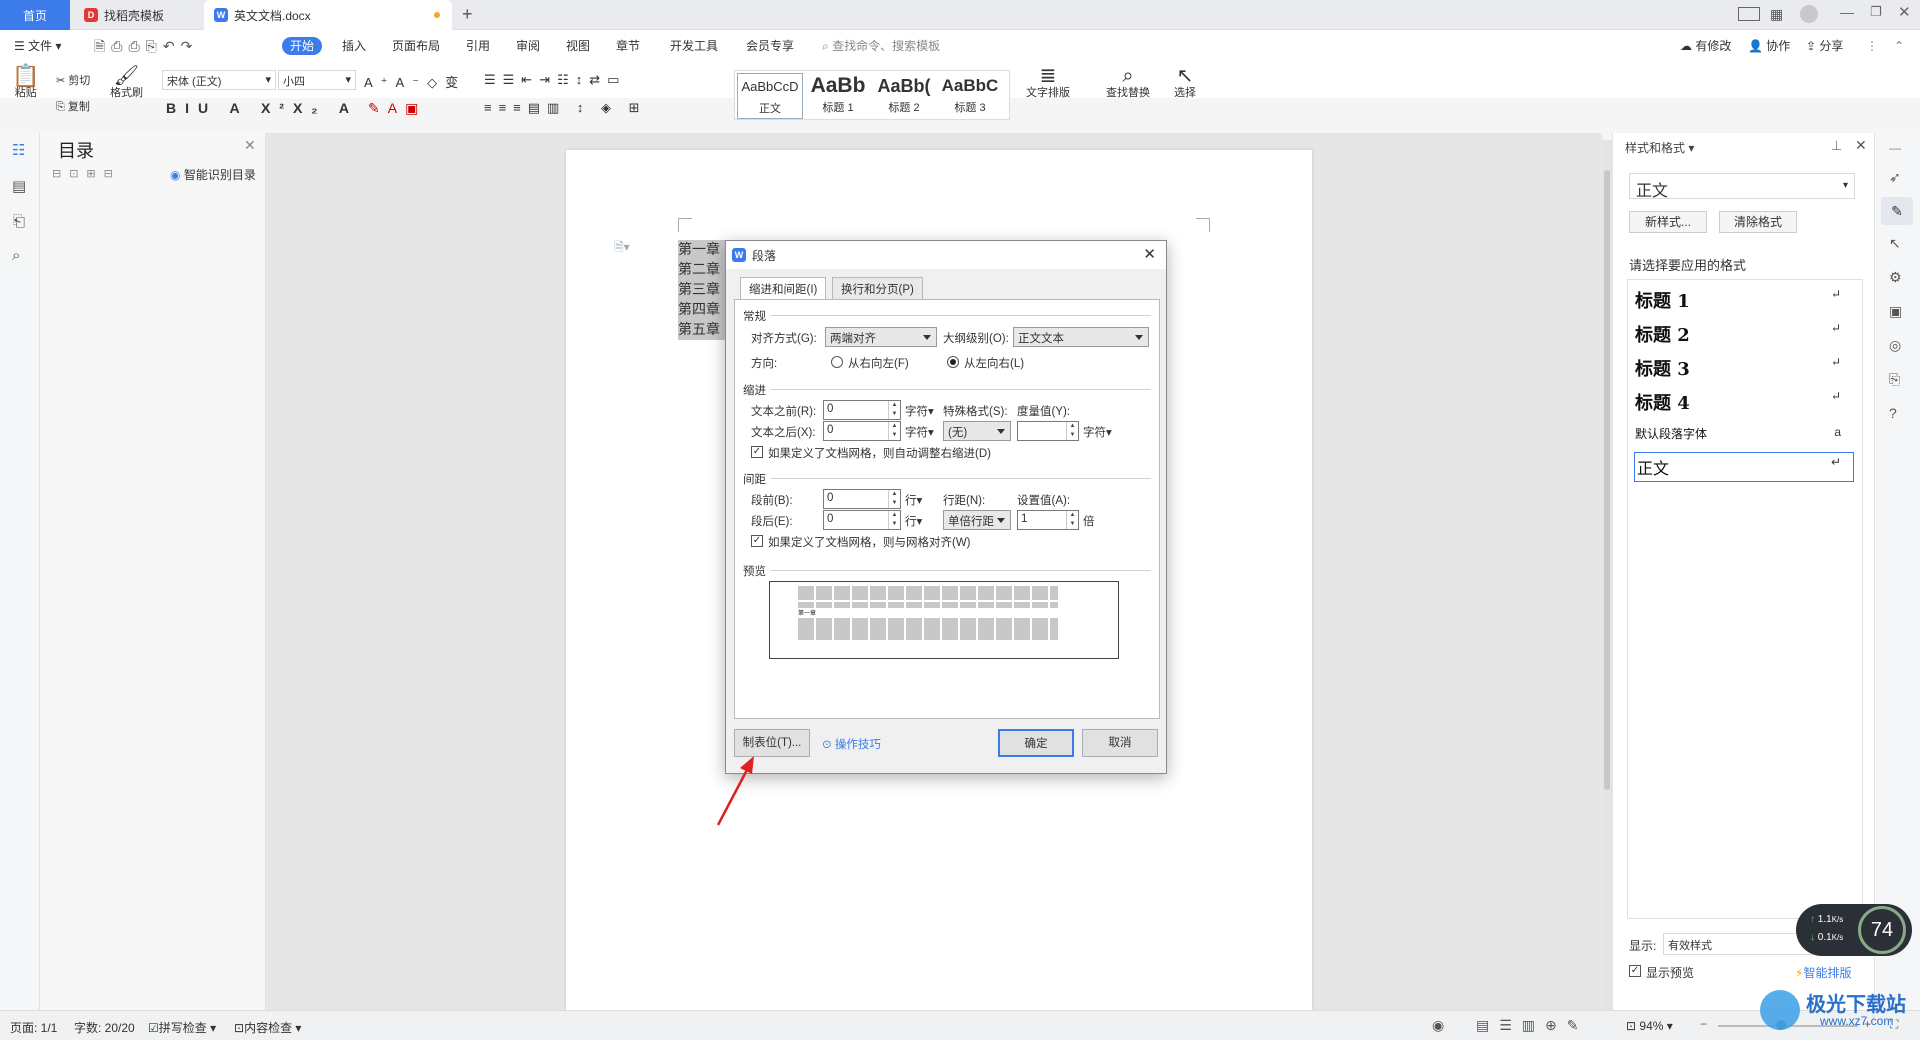 The height and width of the screenshot is (1040, 1920). What do you see at coordinates (977, 520) in the screenshot?
I see `line-spacing-select: 单倍行距` at bounding box center [977, 520].